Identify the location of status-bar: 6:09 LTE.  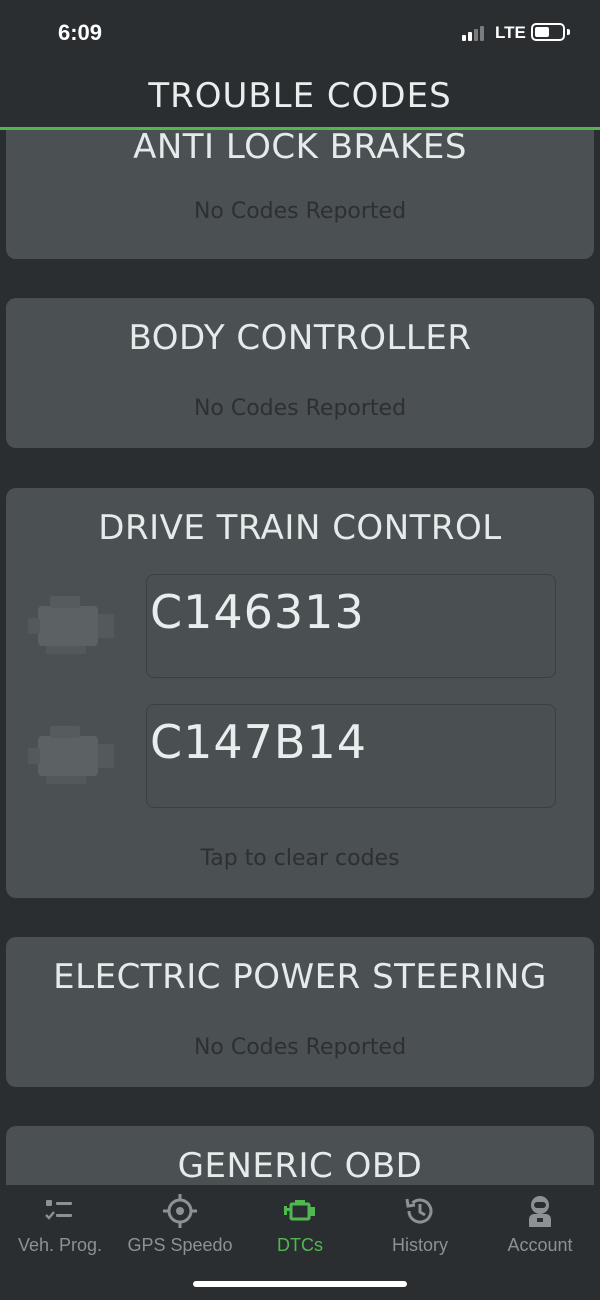
(300, 31).